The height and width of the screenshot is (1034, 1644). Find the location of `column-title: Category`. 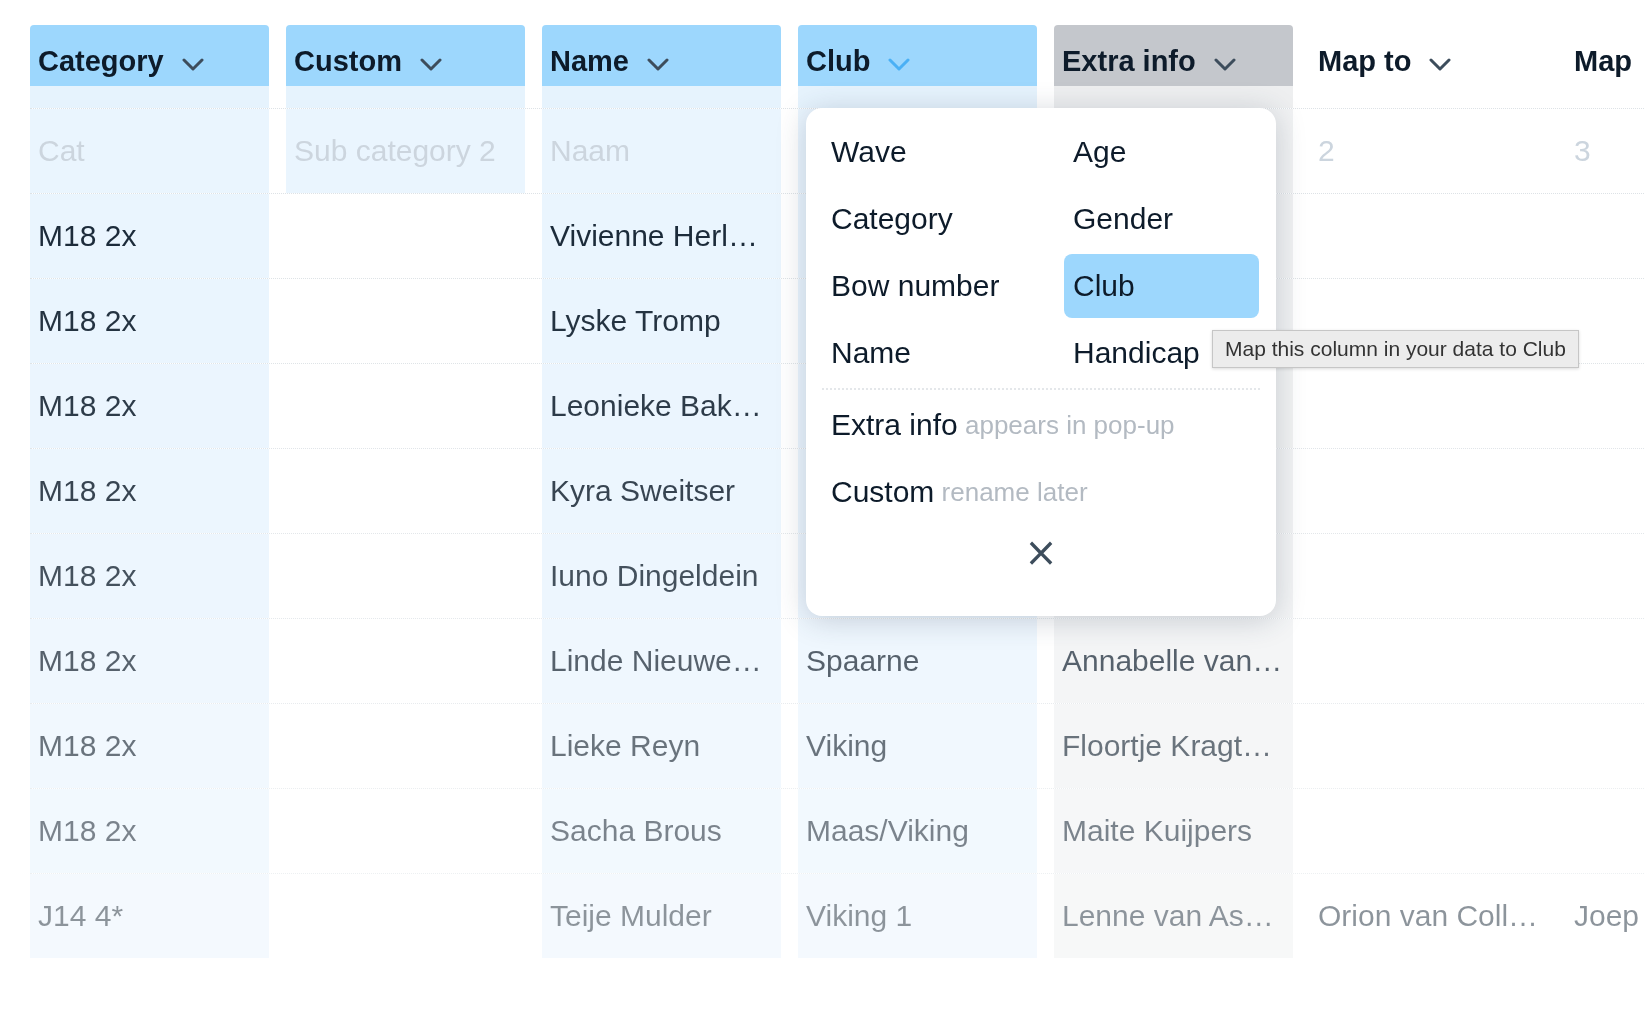

column-title: Category is located at coordinates (101, 62).